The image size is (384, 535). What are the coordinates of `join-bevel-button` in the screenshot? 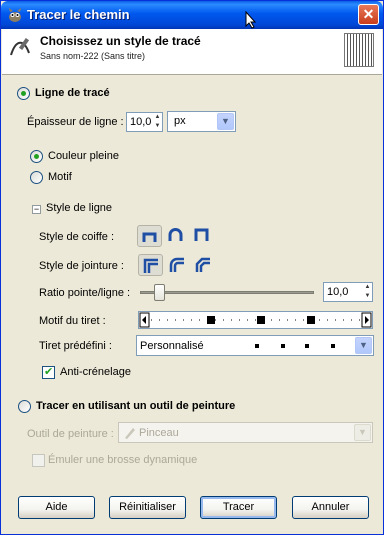 It's located at (203, 265).